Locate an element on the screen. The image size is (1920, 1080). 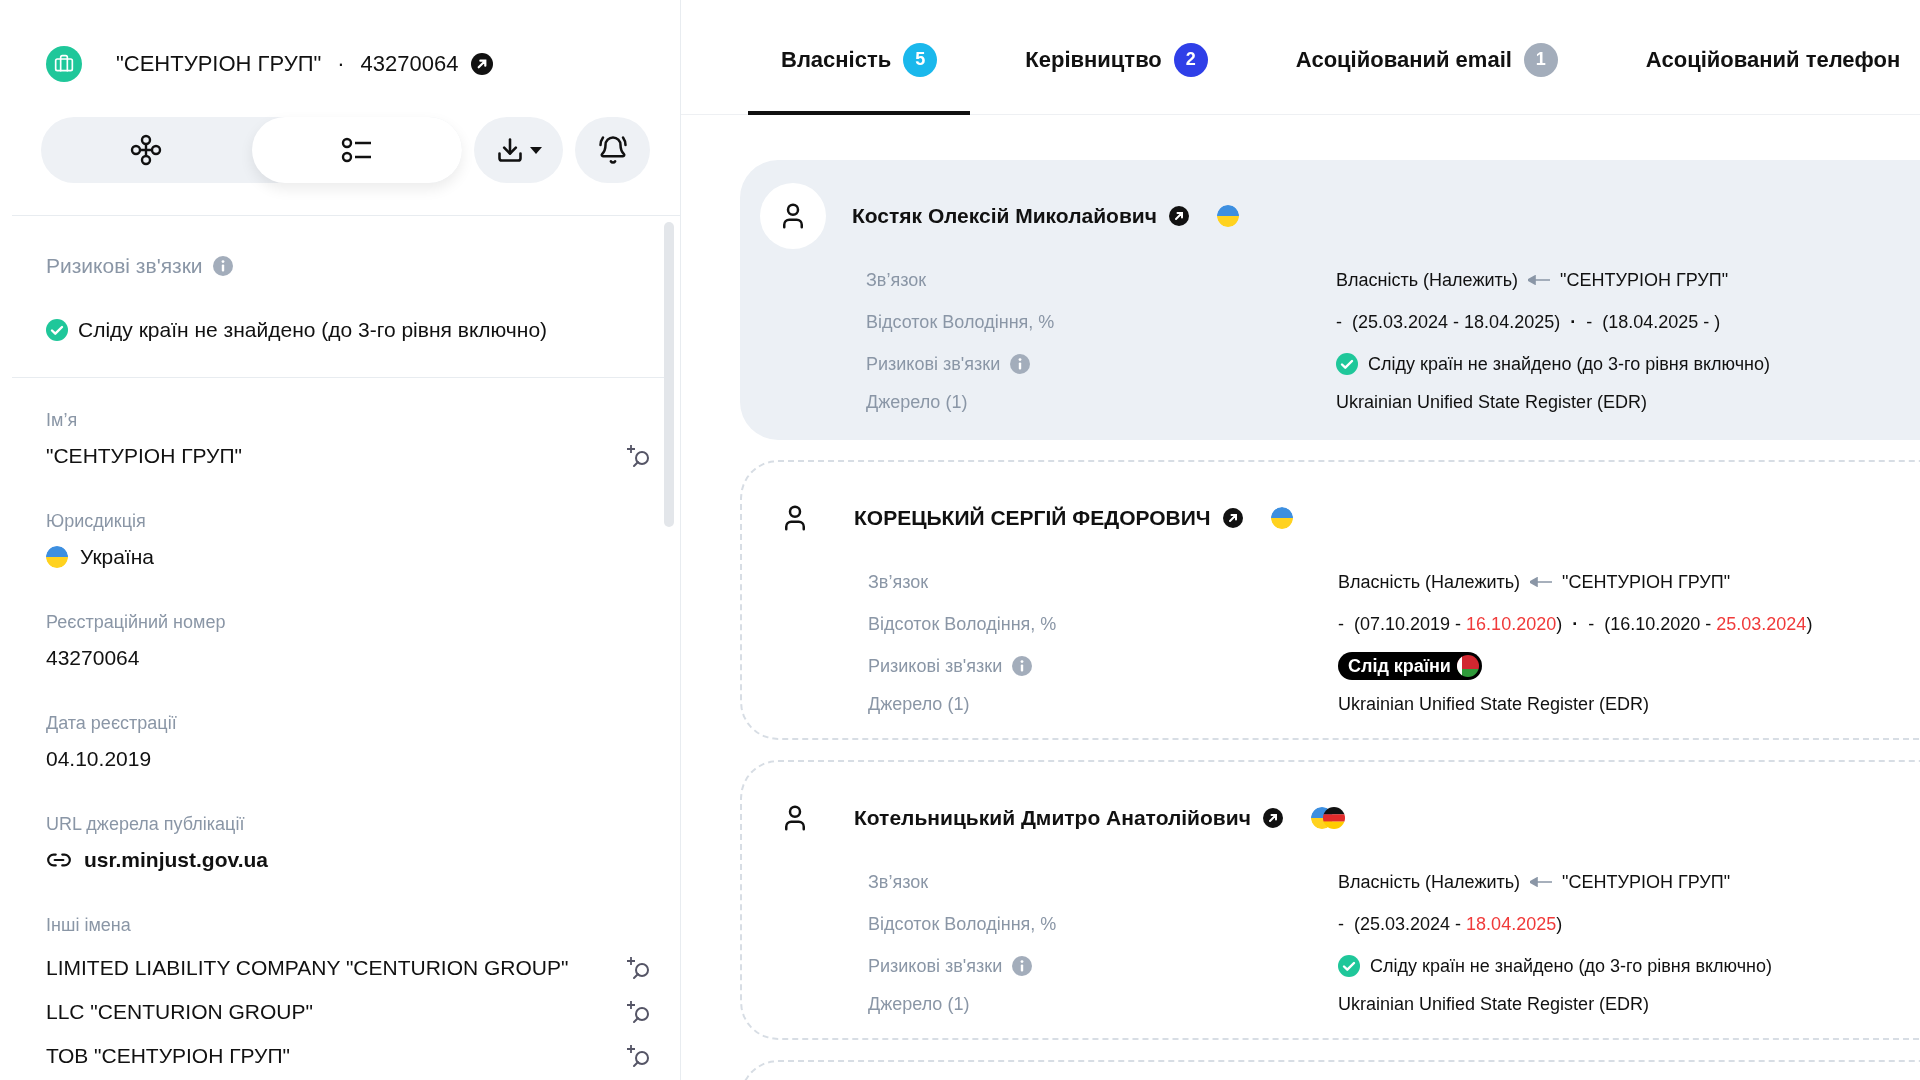
person-name: Костяк Олексій Миколайович is located at coordinates (1004, 216).